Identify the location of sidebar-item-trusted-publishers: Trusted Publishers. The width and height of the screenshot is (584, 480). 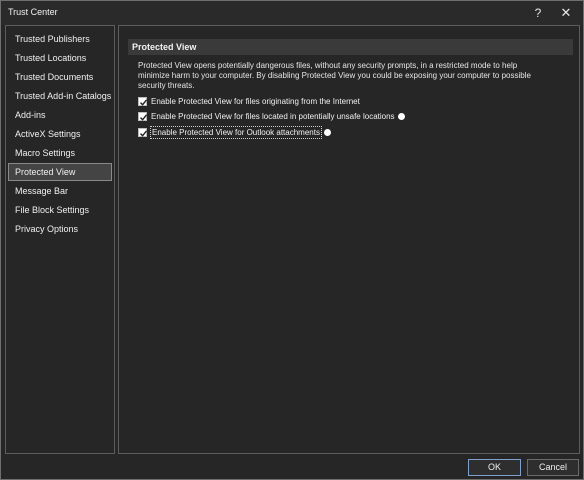
(60, 39).